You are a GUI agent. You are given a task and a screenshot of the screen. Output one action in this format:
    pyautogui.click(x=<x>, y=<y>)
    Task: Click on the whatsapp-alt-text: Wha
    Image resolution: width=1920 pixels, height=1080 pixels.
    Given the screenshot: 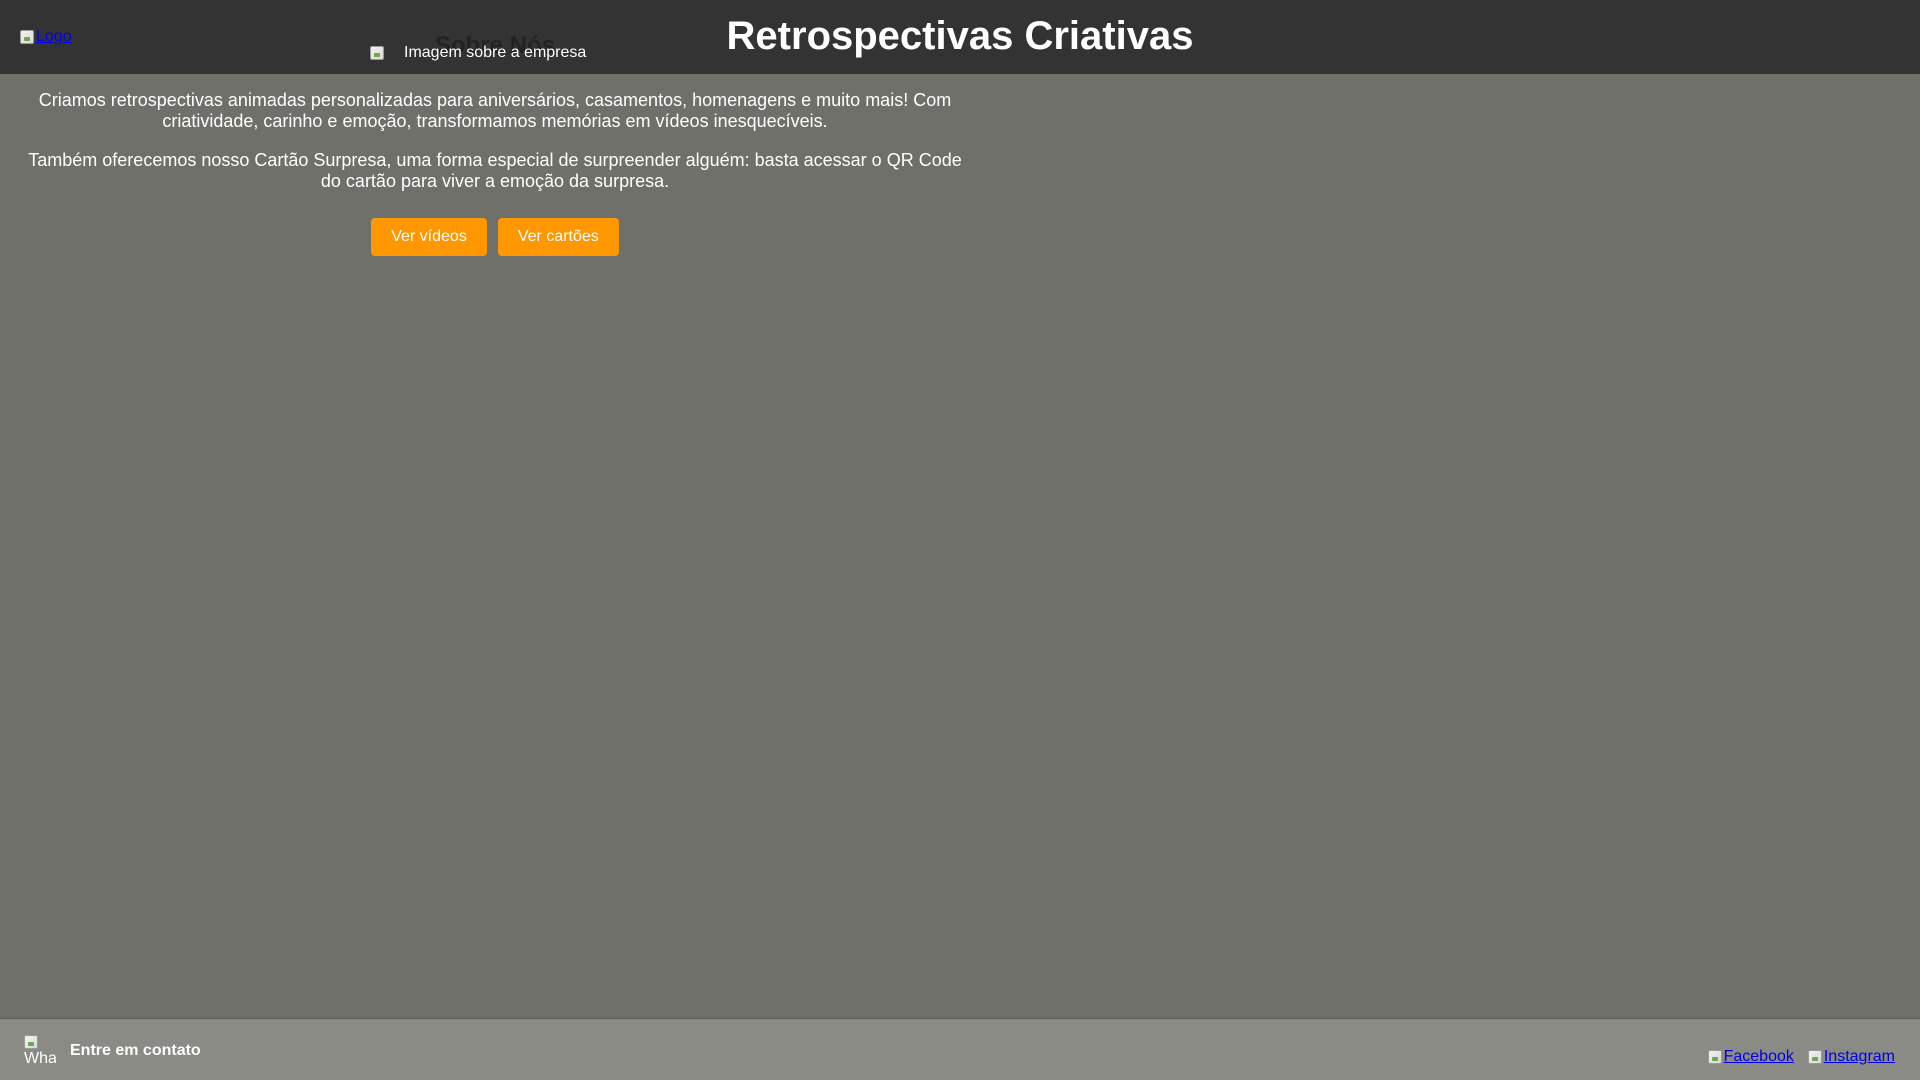 What is the action you would take?
    pyautogui.click(x=40, y=1058)
    